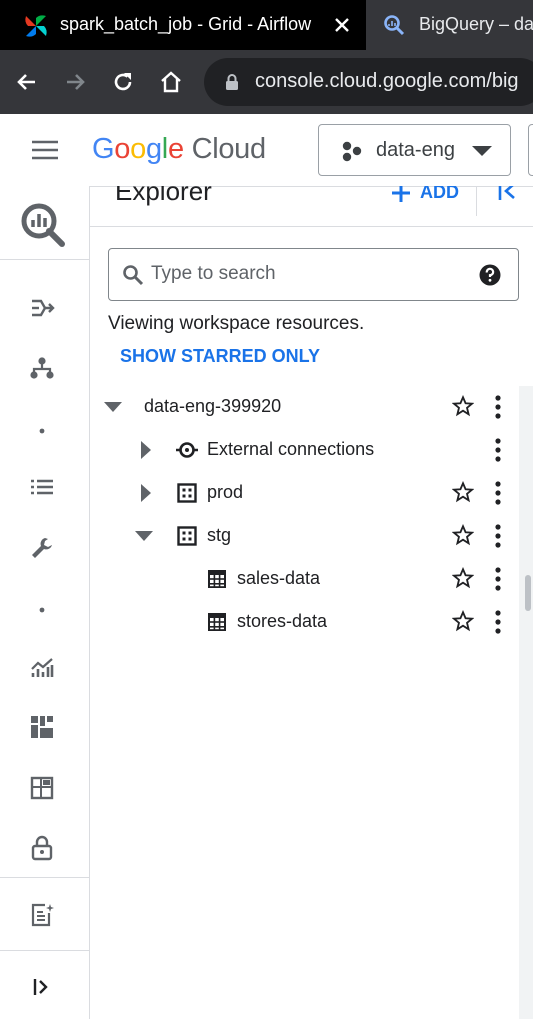 This screenshot has height=1019, width=533. I want to click on browser-toolbar: console.cloud.google.com/big, so click(266, 82).